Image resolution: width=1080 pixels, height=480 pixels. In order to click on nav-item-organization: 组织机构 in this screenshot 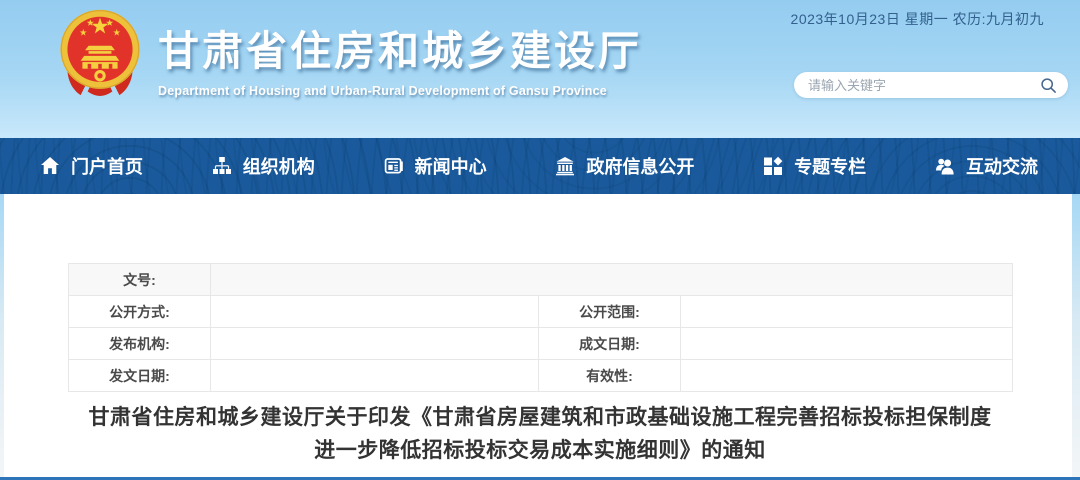, I will do `click(263, 166)`.